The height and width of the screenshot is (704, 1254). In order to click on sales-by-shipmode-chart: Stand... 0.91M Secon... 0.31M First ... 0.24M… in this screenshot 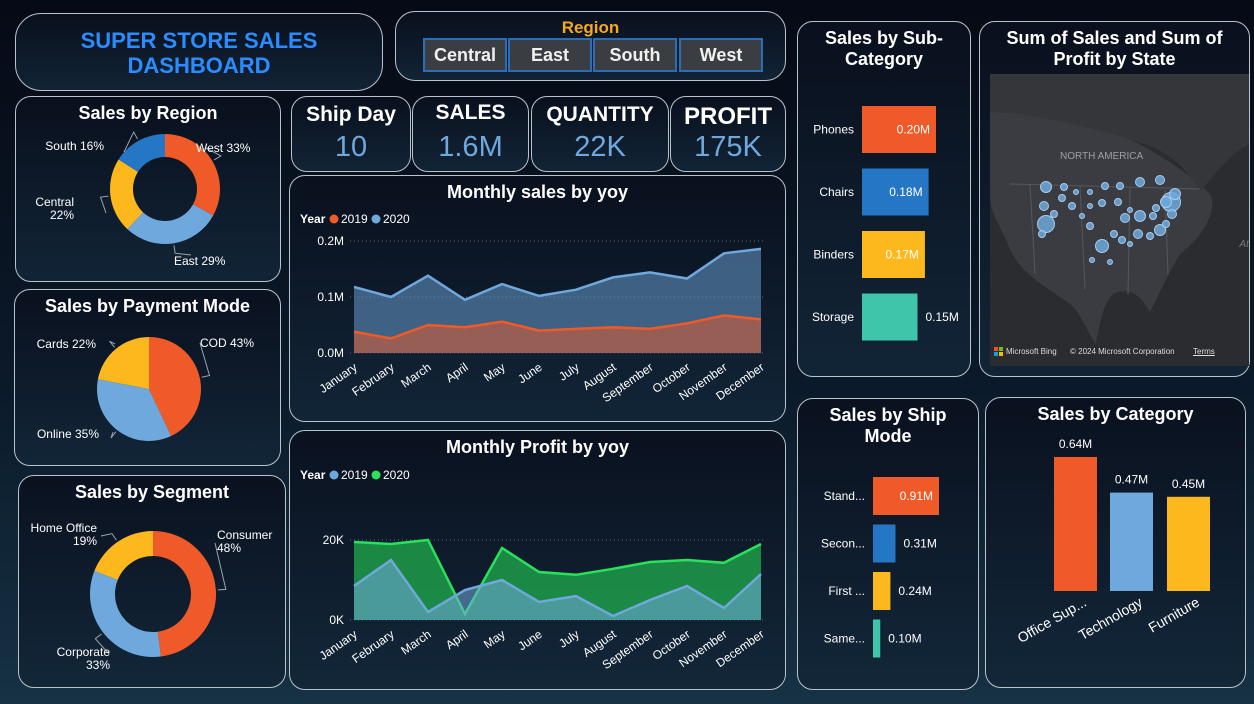, I will do `click(880, 567)`.